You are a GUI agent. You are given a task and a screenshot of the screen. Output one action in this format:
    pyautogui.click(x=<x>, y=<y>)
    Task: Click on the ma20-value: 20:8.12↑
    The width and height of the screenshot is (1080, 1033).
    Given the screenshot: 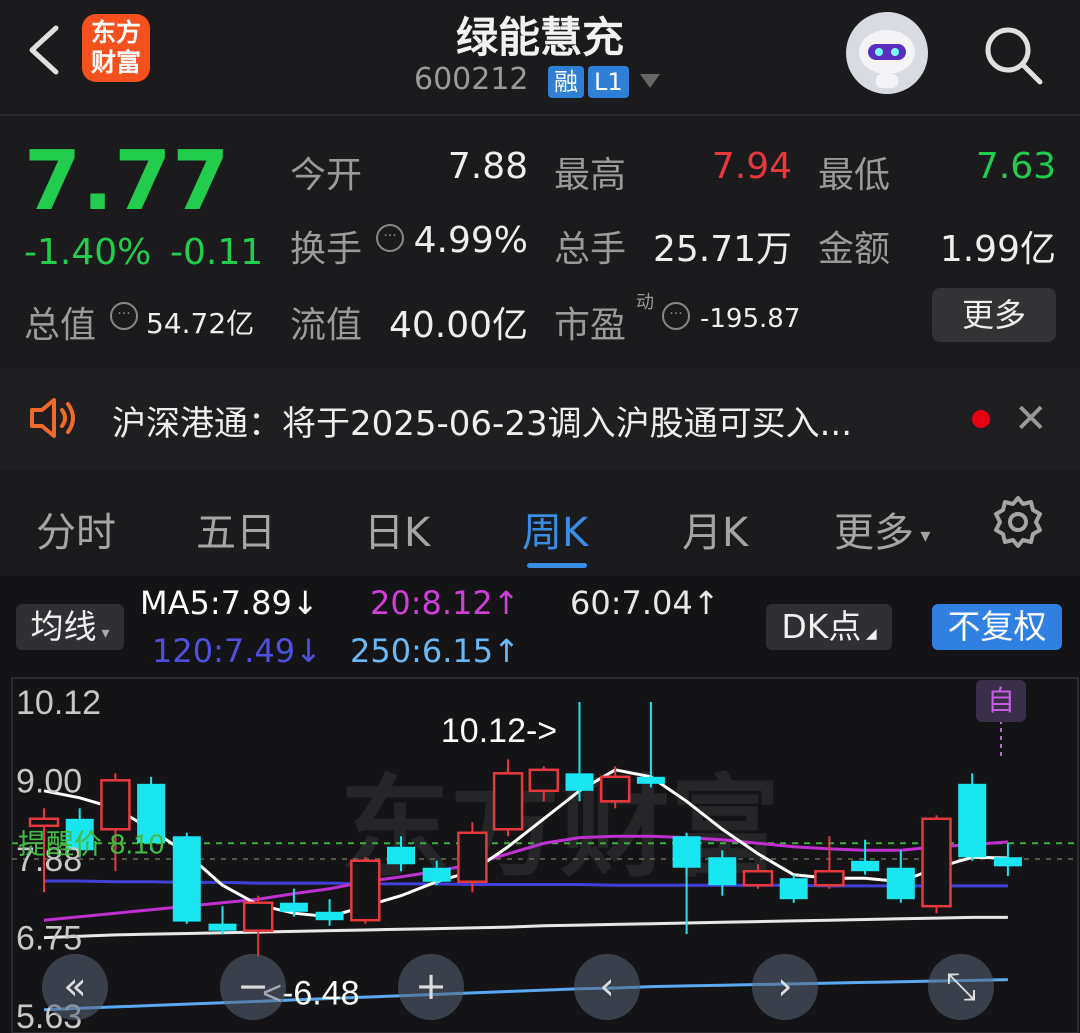 What is the action you would take?
    pyautogui.click(x=445, y=603)
    